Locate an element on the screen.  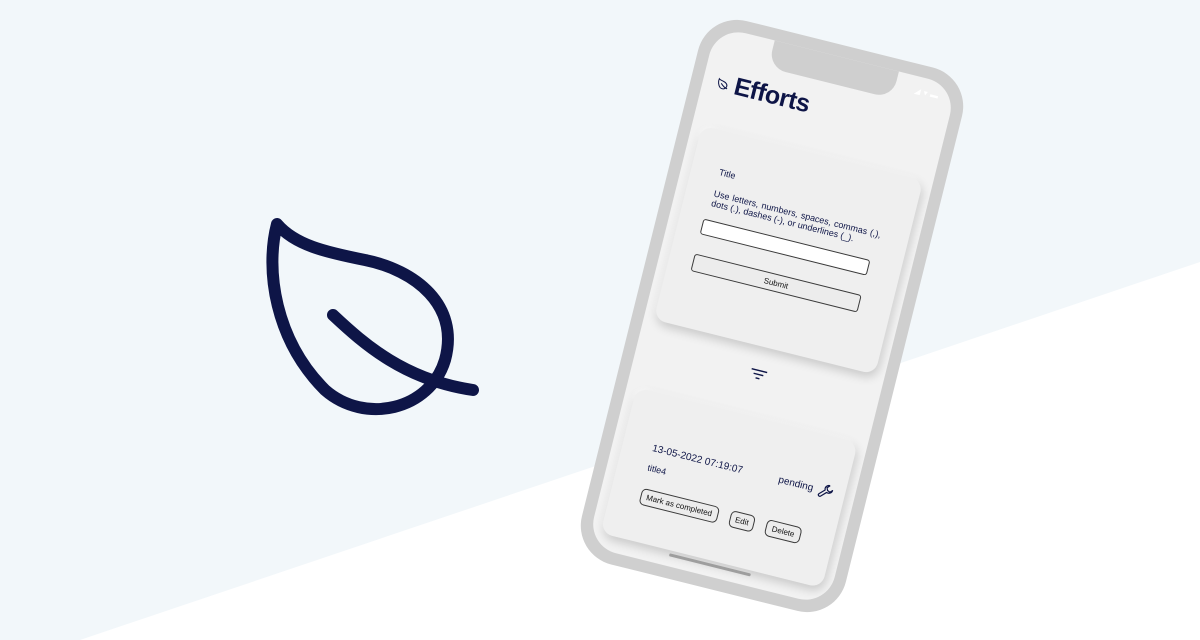
signal-icon: ◢ is located at coordinates (917, 91).